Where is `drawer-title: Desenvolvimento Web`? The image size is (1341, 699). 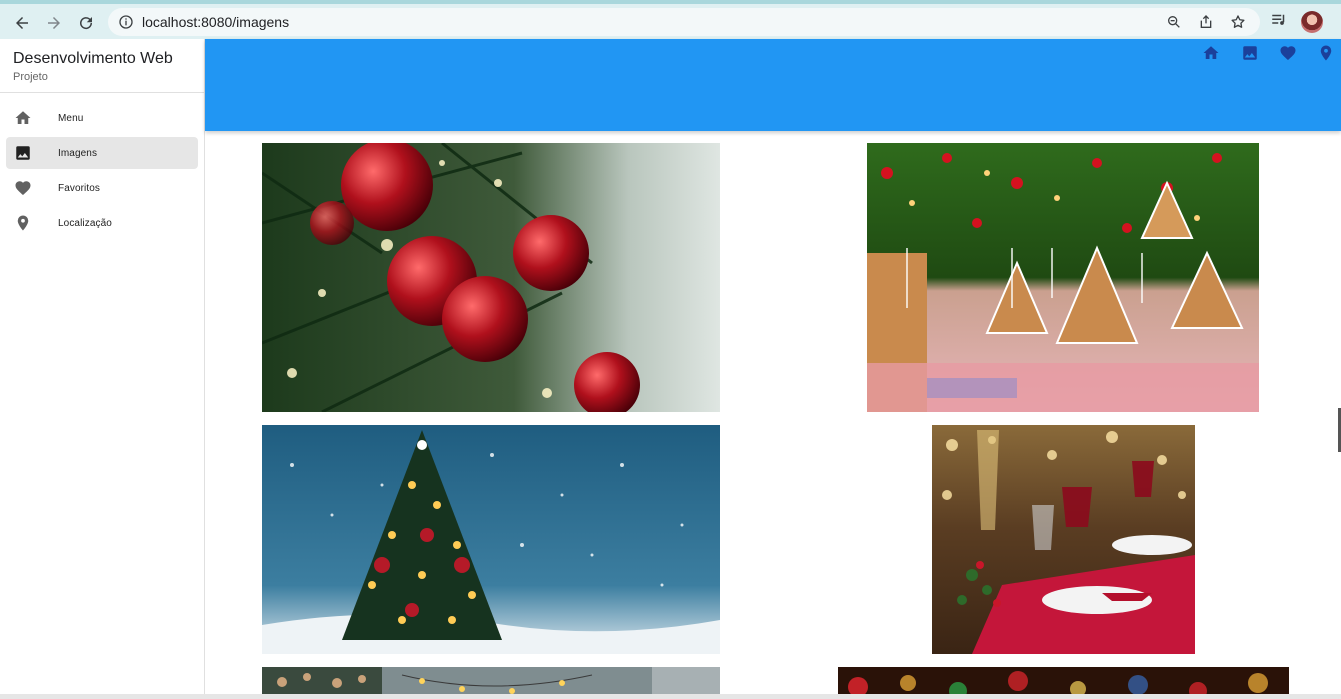 drawer-title: Desenvolvimento Web is located at coordinates (93, 58).